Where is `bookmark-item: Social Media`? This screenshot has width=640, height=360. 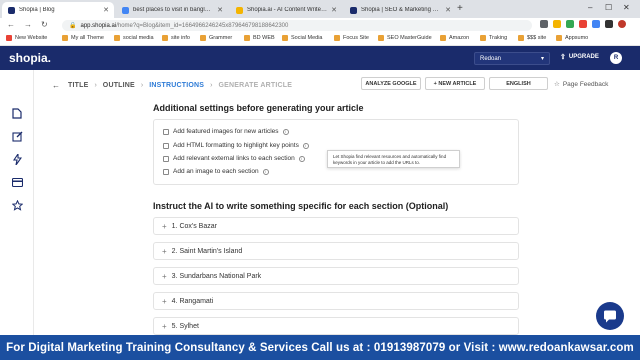 bookmark-item: Social Media is located at coordinates (302, 38).